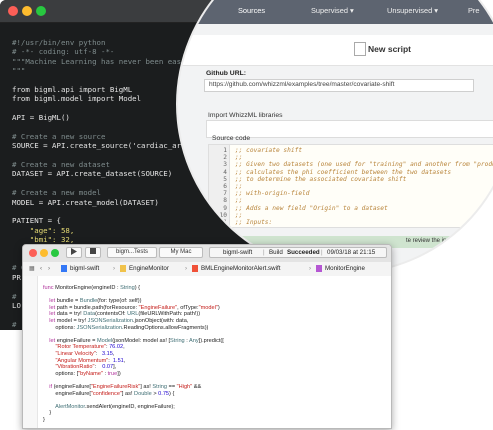 The height and width of the screenshot is (430, 493). I want to click on nav-unsupervised: Unsupervised ▾, so click(412, 10).